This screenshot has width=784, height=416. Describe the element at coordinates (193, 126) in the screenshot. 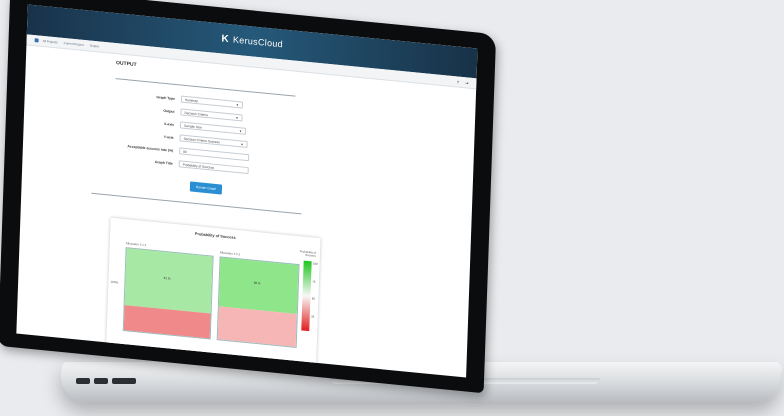

I see `x-axis-value: Sample Size` at that location.